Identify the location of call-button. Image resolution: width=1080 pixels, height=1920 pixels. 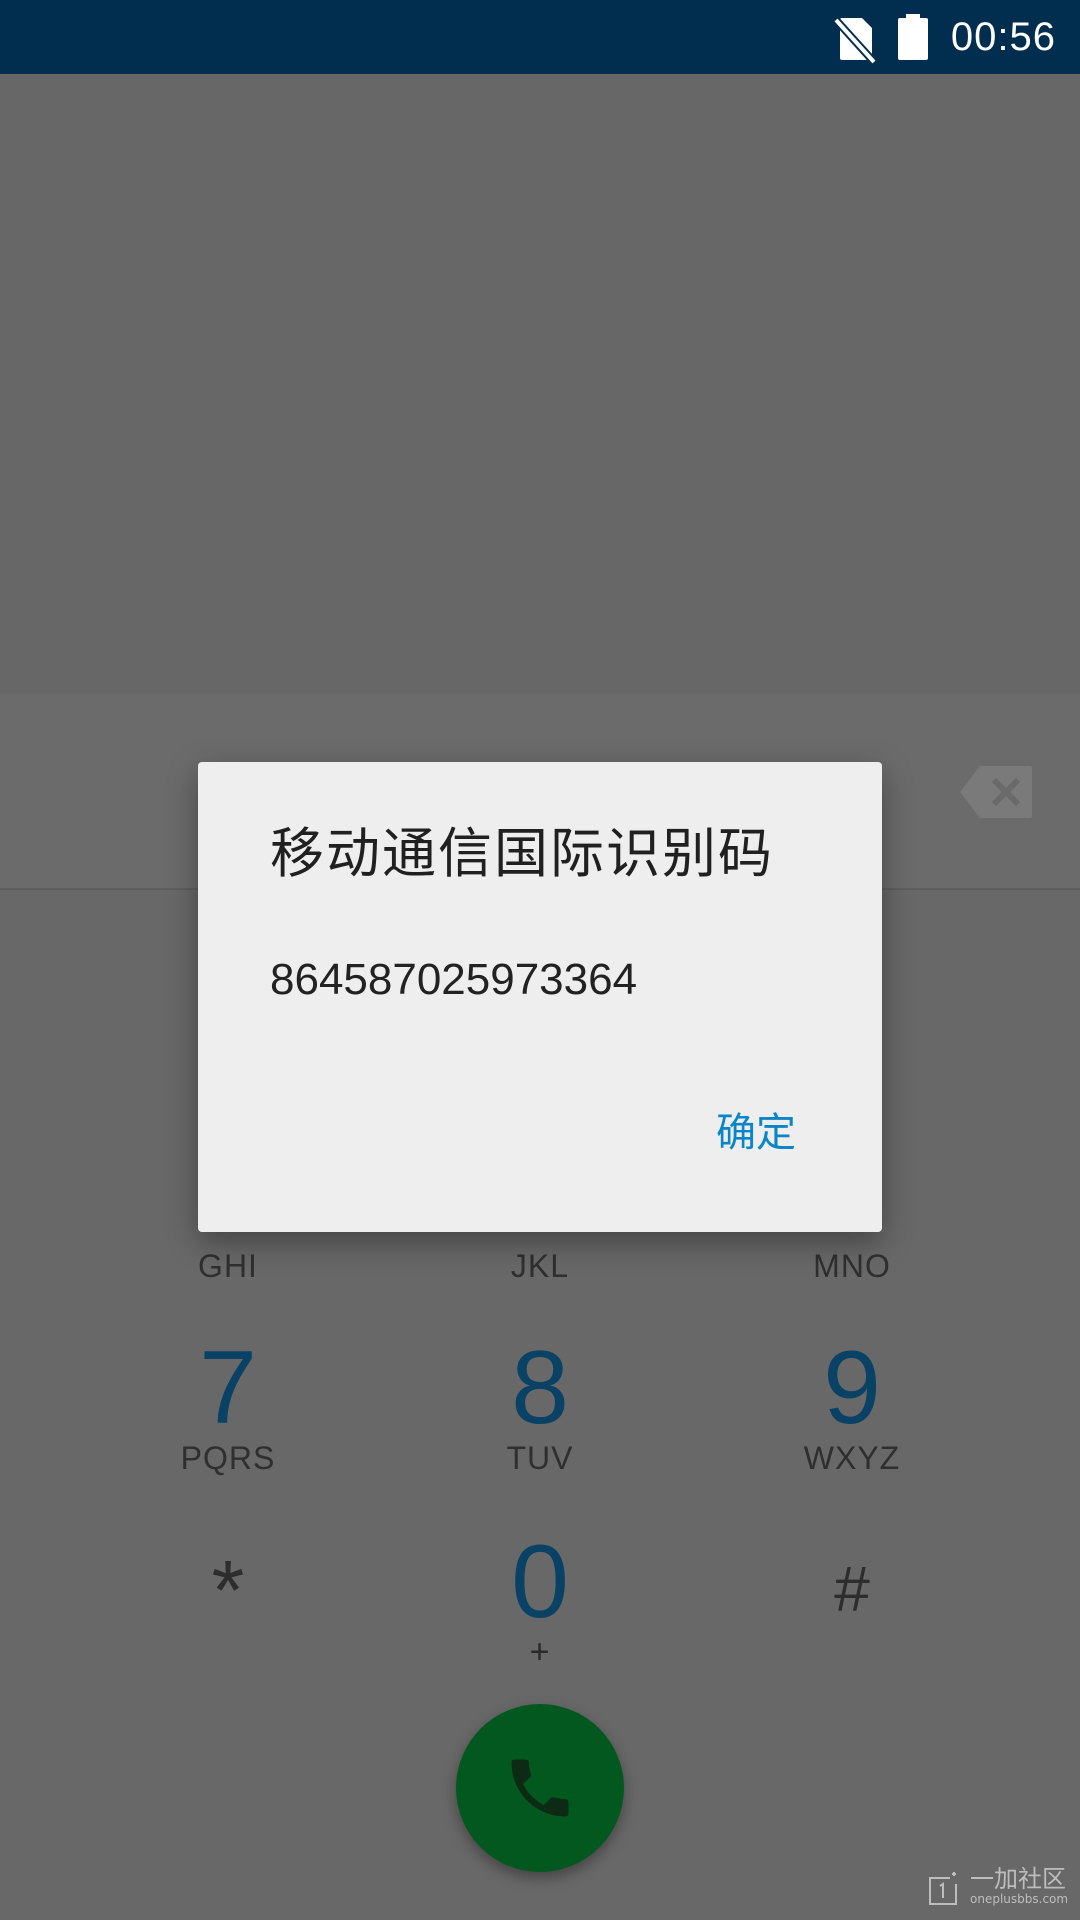
(540, 1788).